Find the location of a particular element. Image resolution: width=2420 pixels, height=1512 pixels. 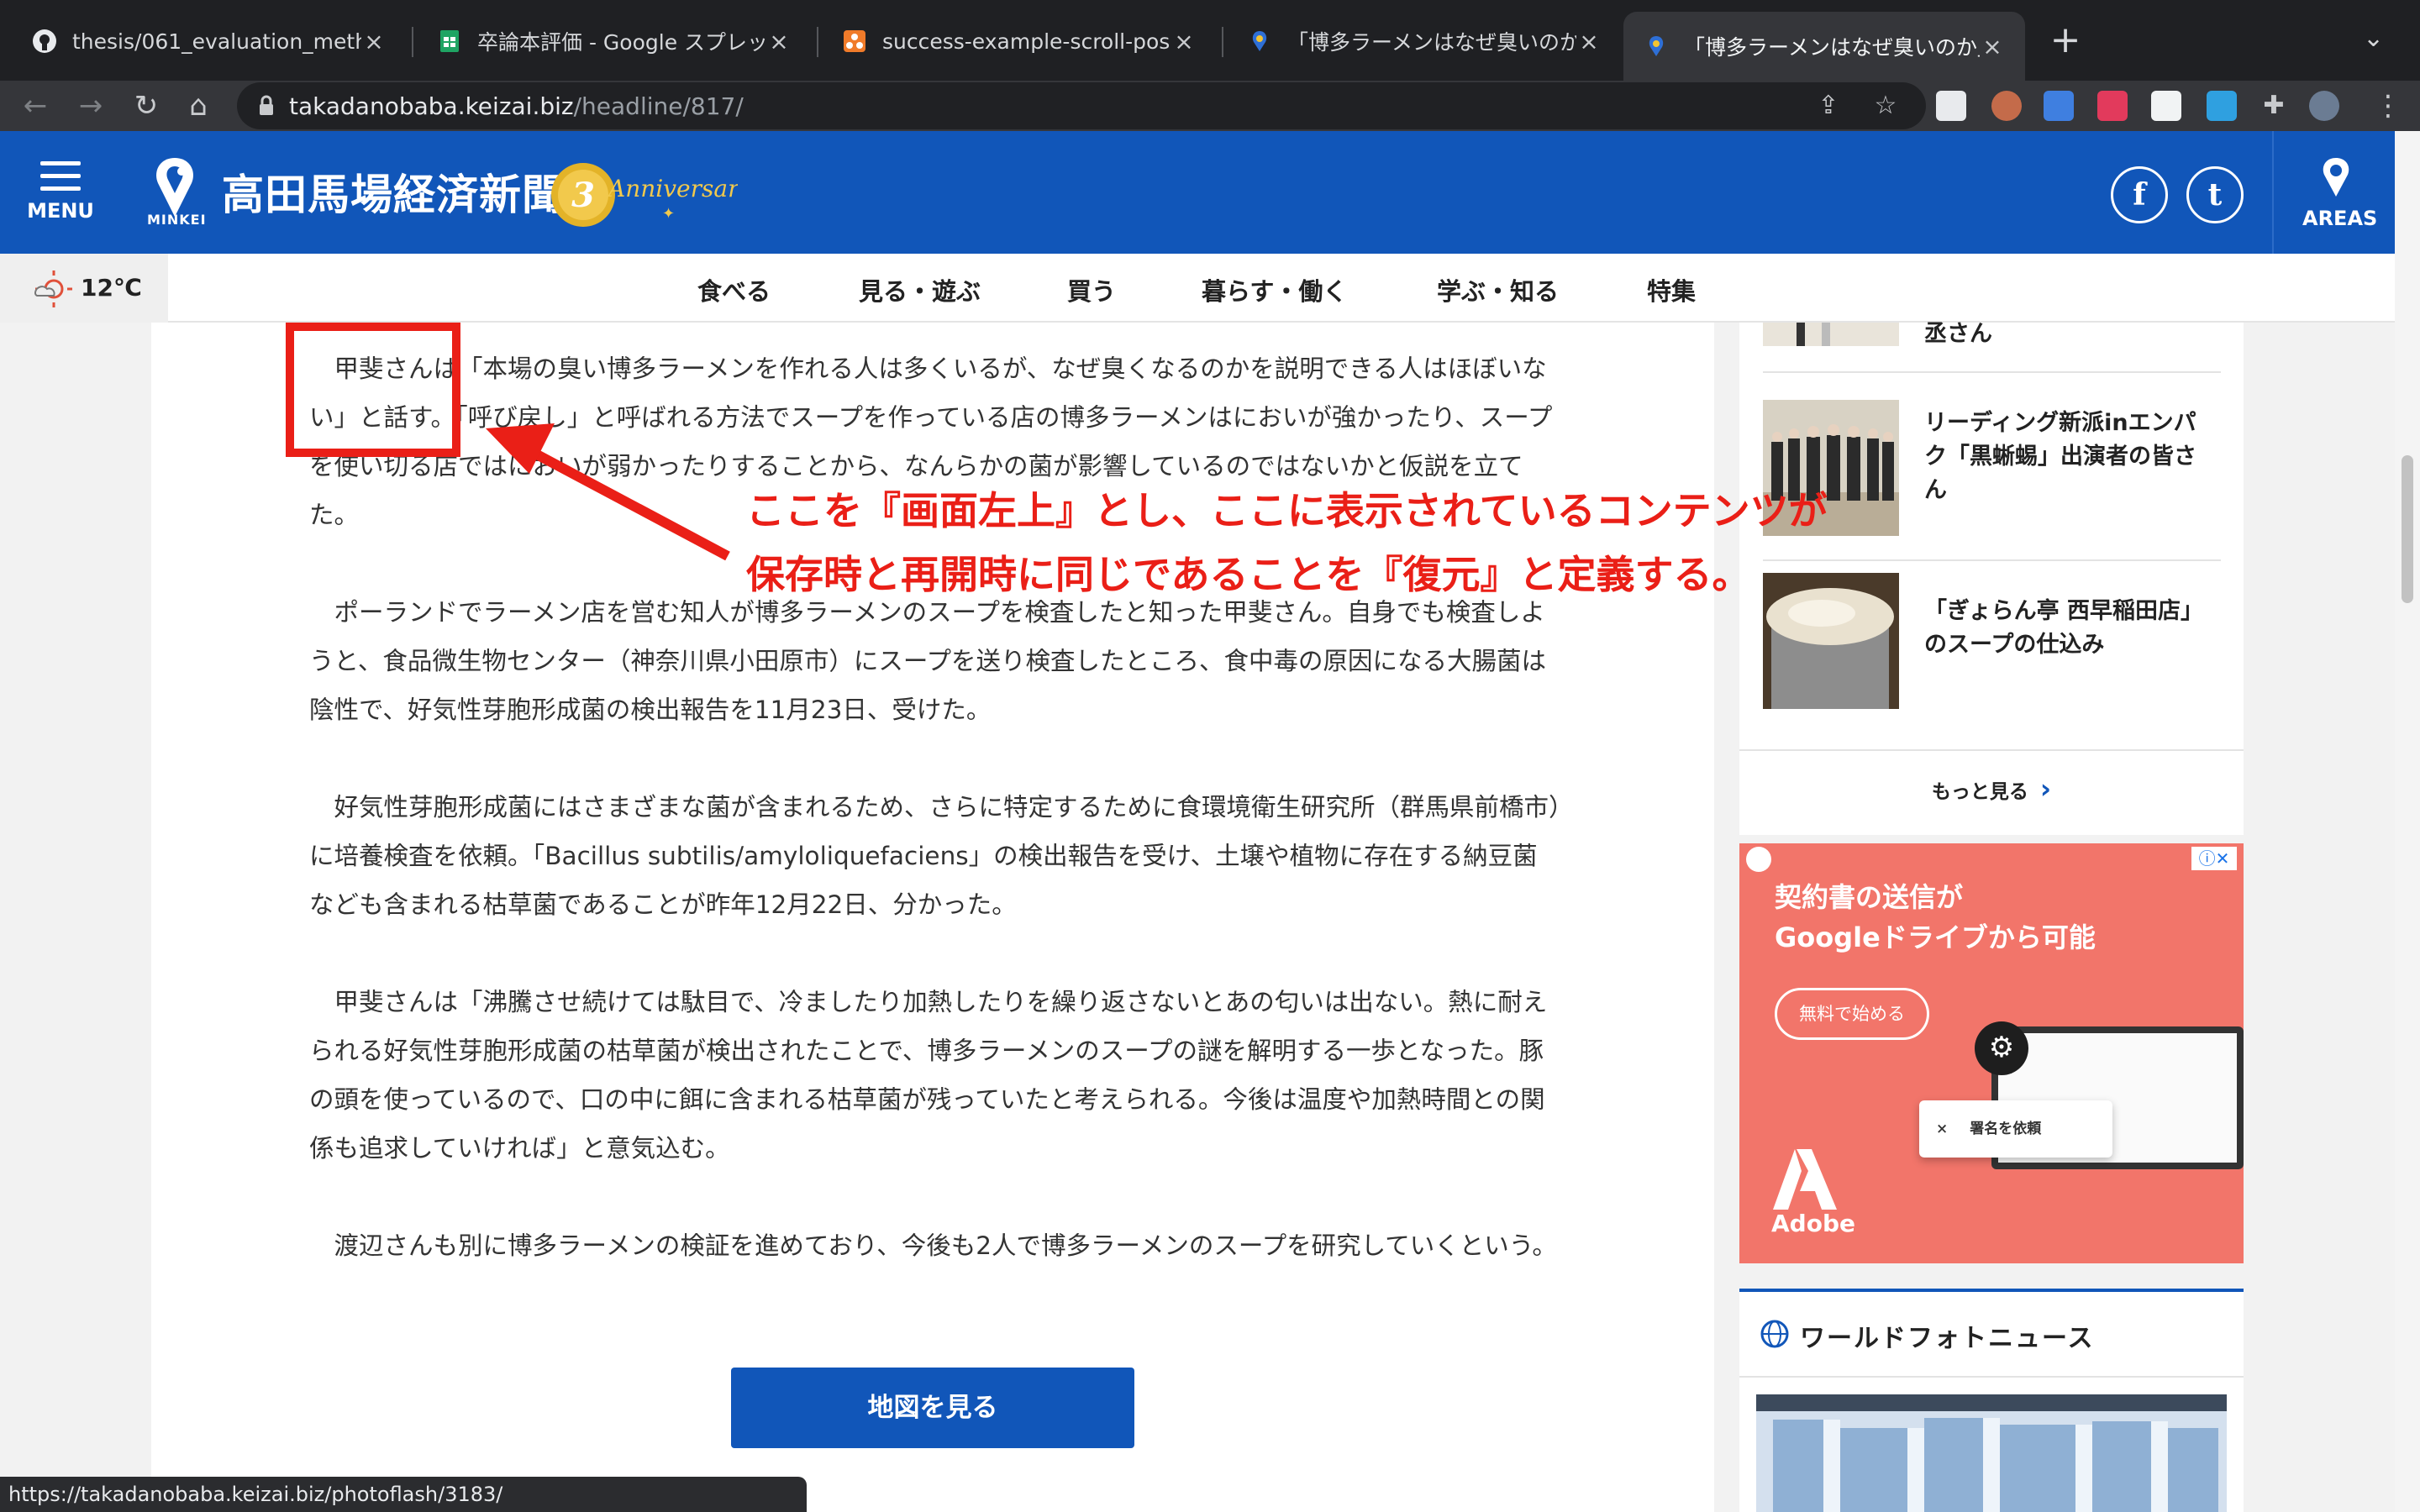

site-title: 高田馬場経済新聞 is located at coordinates (393, 191).